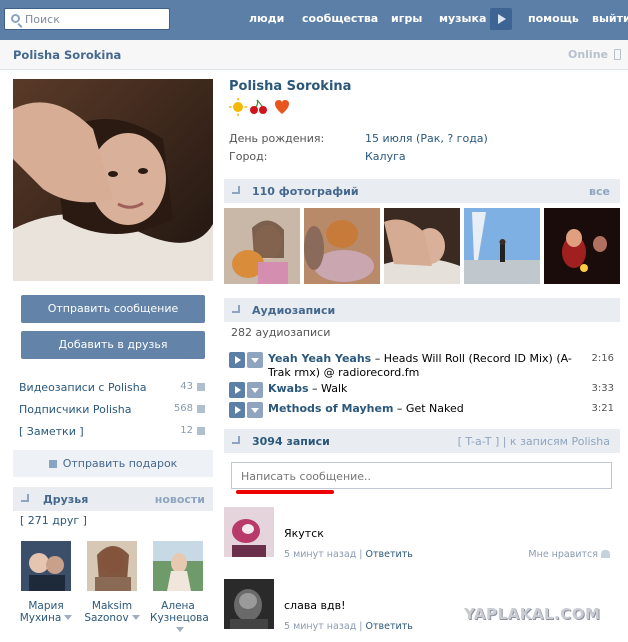 This screenshot has width=628, height=642. I want to click on red-underline-mark, so click(285, 492).